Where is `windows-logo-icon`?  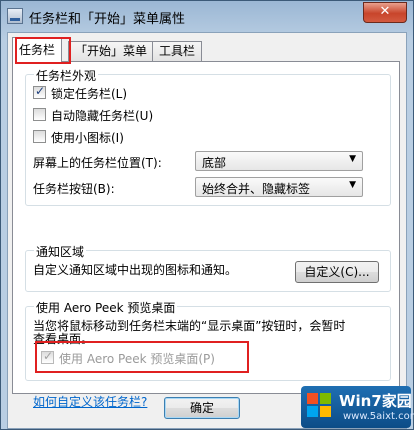 windows-logo-icon is located at coordinates (320, 406).